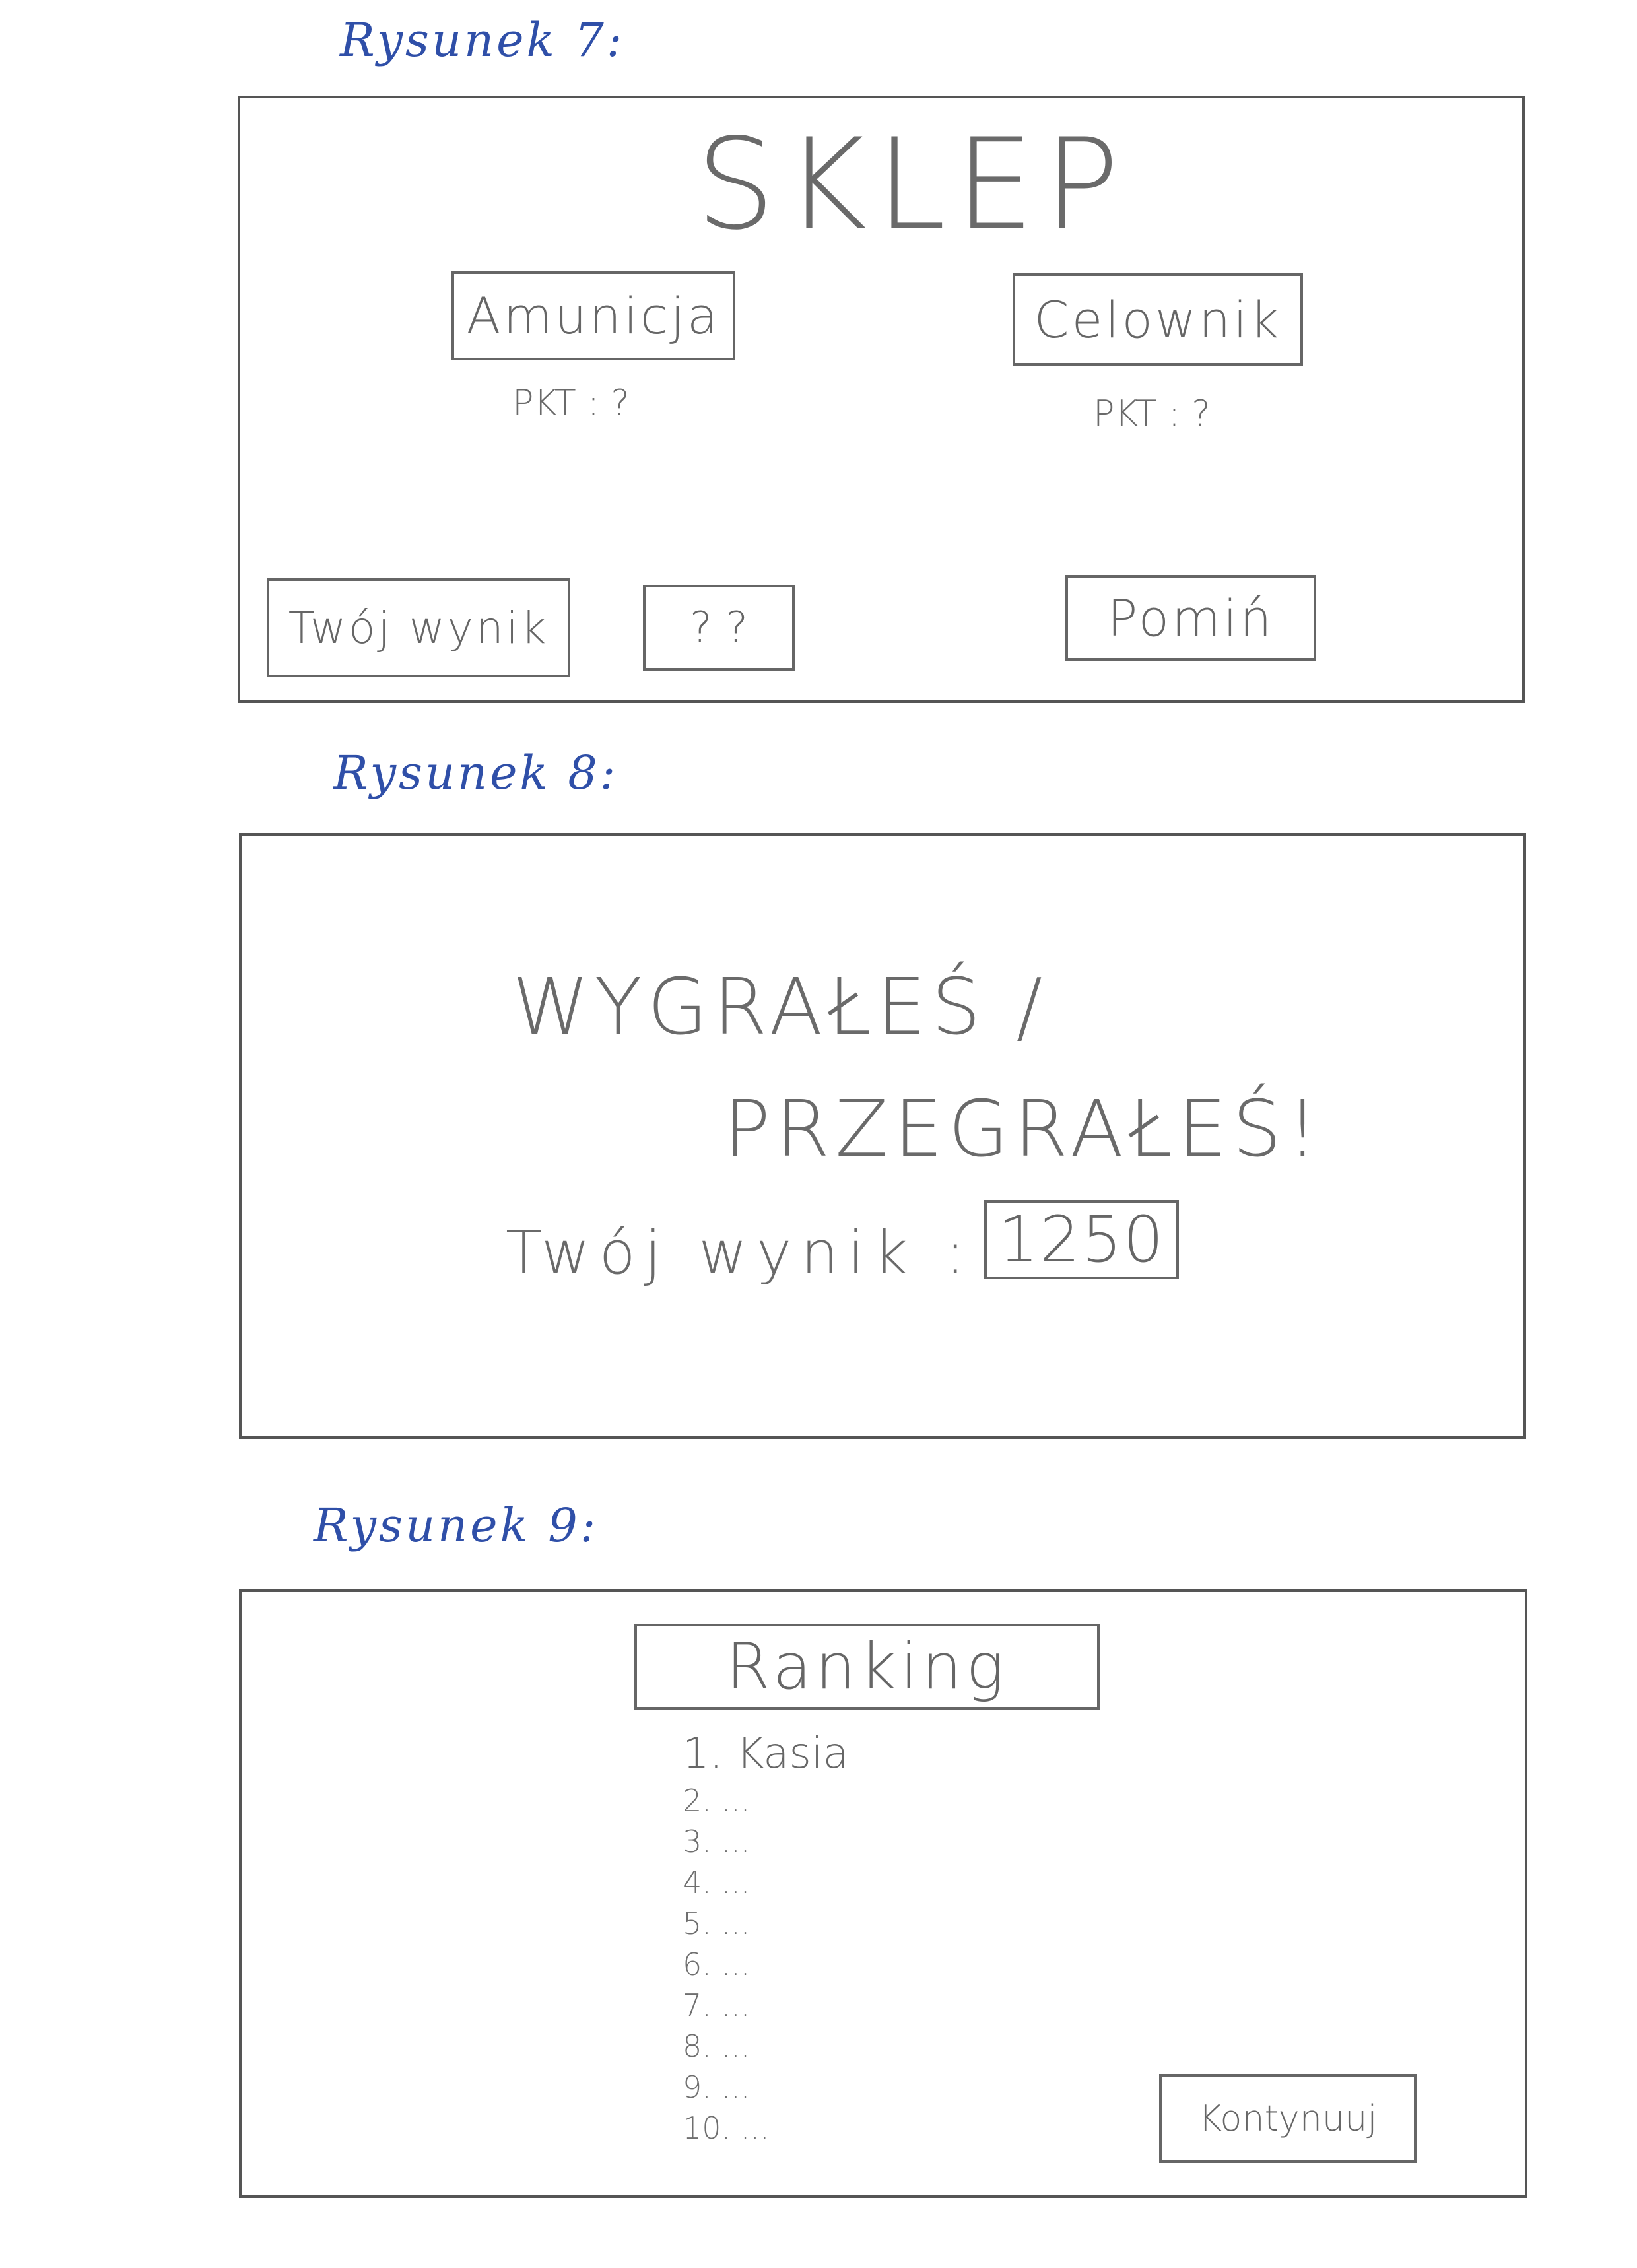 Image resolution: width=1637 pixels, height=2268 pixels. Describe the element at coordinates (740, 1253) in the screenshot. I see `your-score-label: Twój wynik :` at that location.